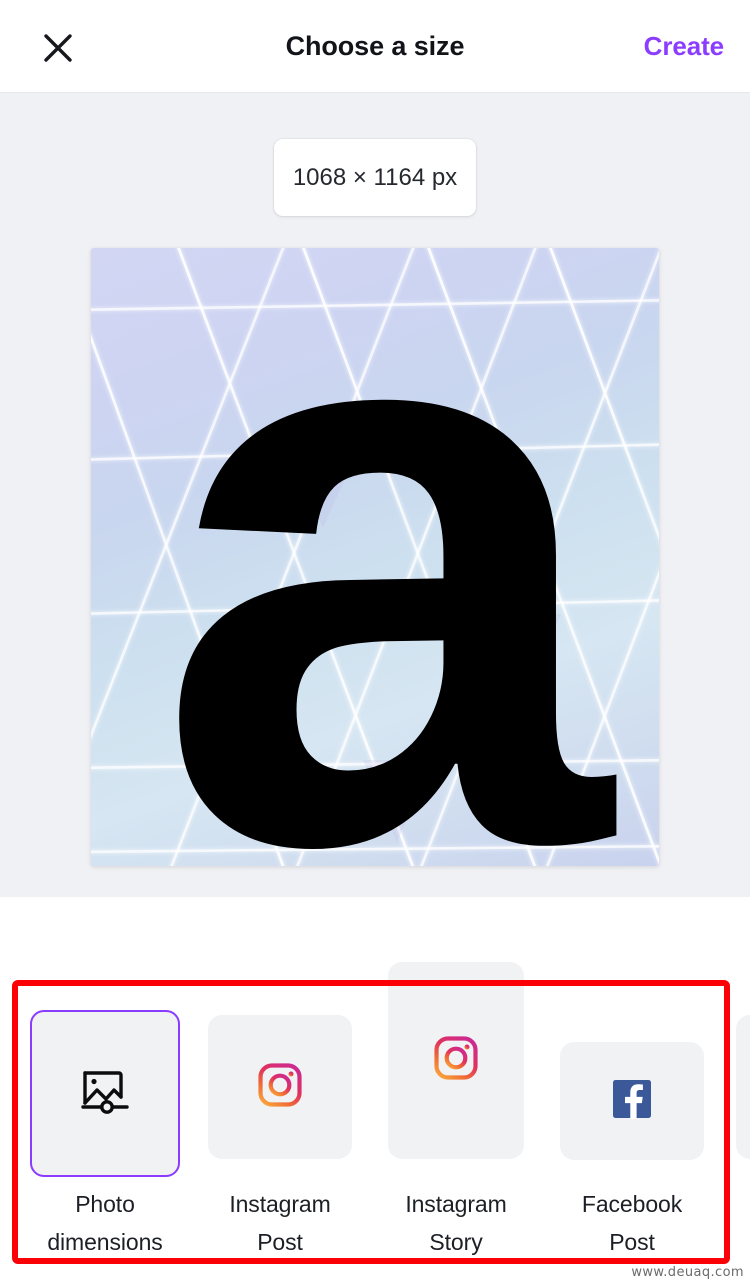  Describe the element at coordinates (687, 1272) in the screenshot. I see `watermark: www.deuaq.com` at that location.